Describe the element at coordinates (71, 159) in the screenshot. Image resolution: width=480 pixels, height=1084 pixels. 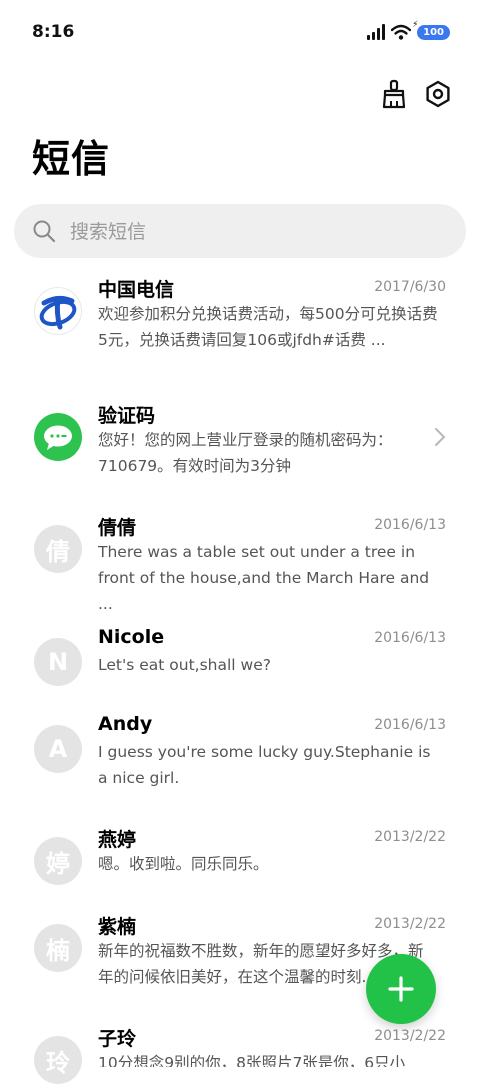
I see `page-title: 短信` at that location.